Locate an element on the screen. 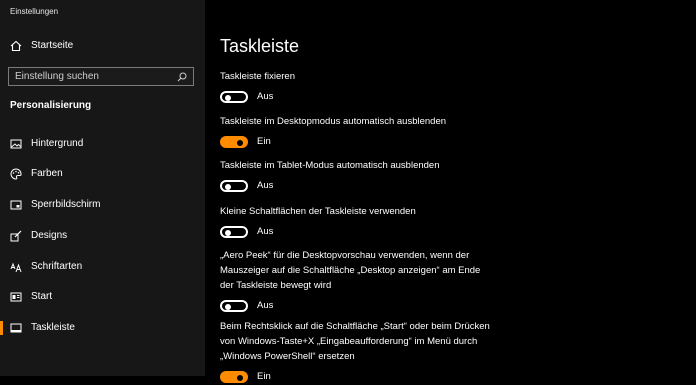 The height and width of the screenshot is (385, 696). sidebar-item-hintergrund: Hintergrund is located at coordinates (102, 144).